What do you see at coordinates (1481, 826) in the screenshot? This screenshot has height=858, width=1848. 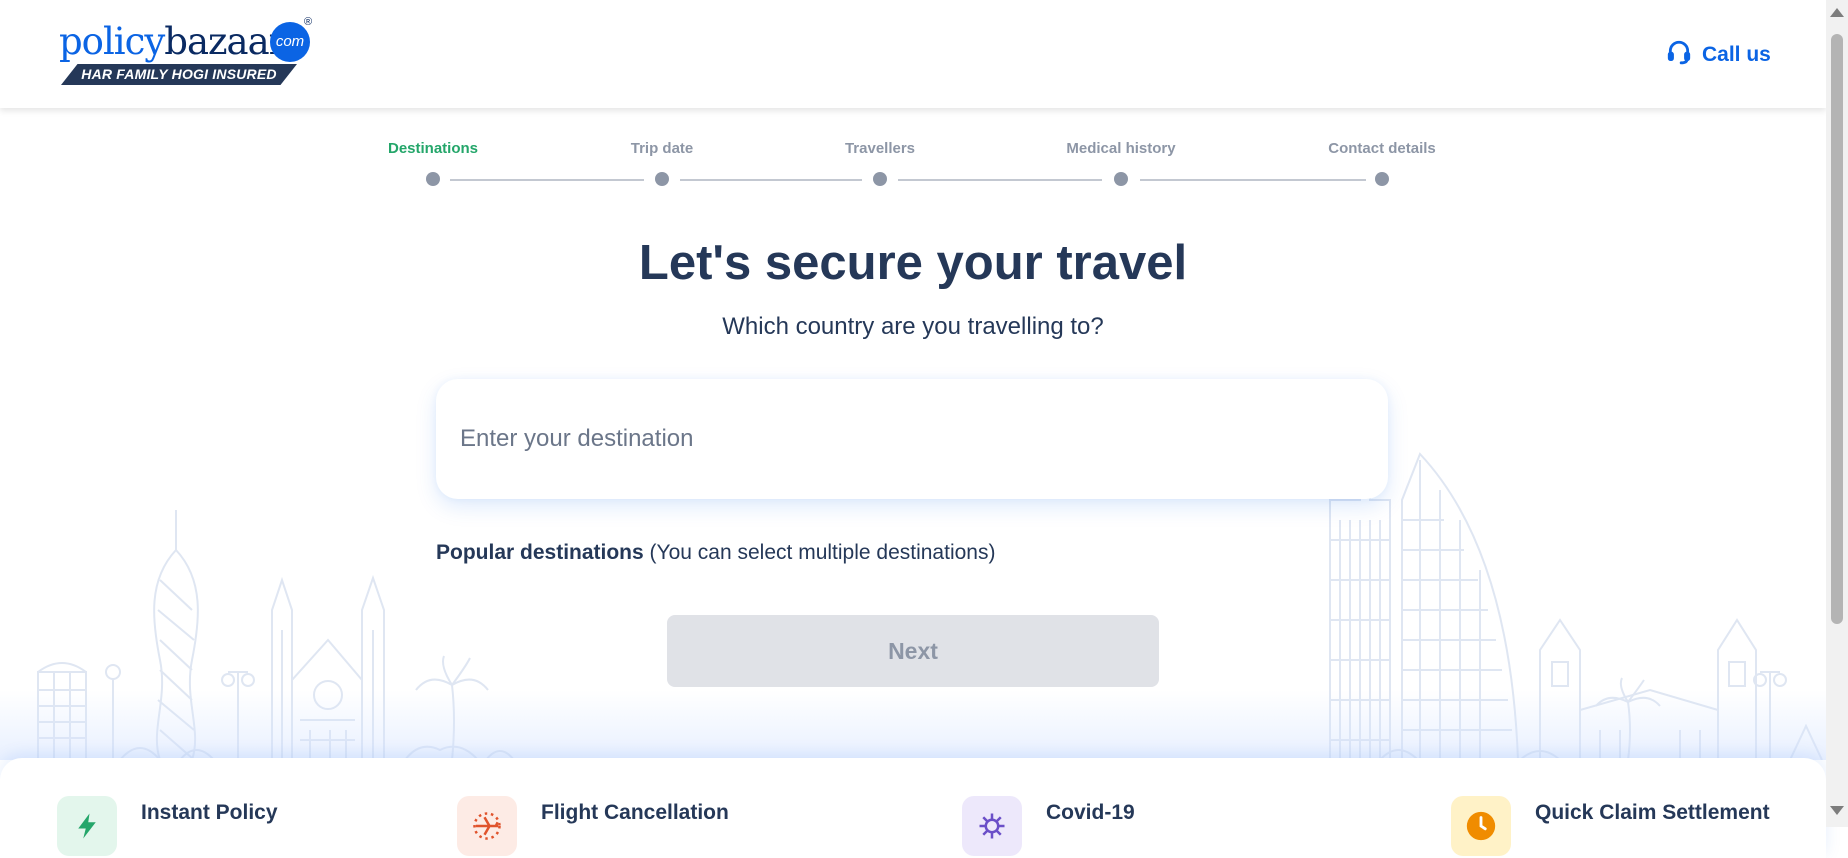 I see `clock-icon` at bounding box center [1481, 826].